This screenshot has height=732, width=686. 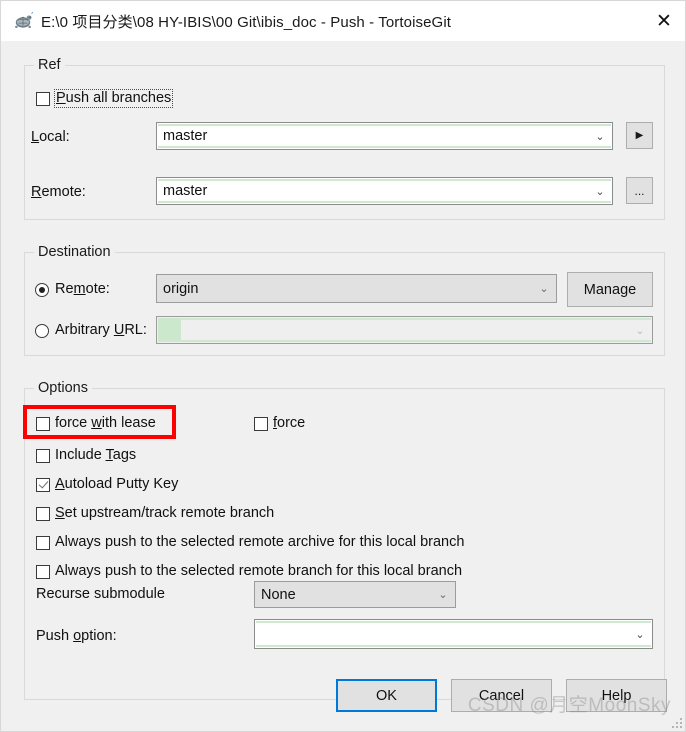 I want to click on local-branch-picker-button: ▶, so click(x=639, y=135).